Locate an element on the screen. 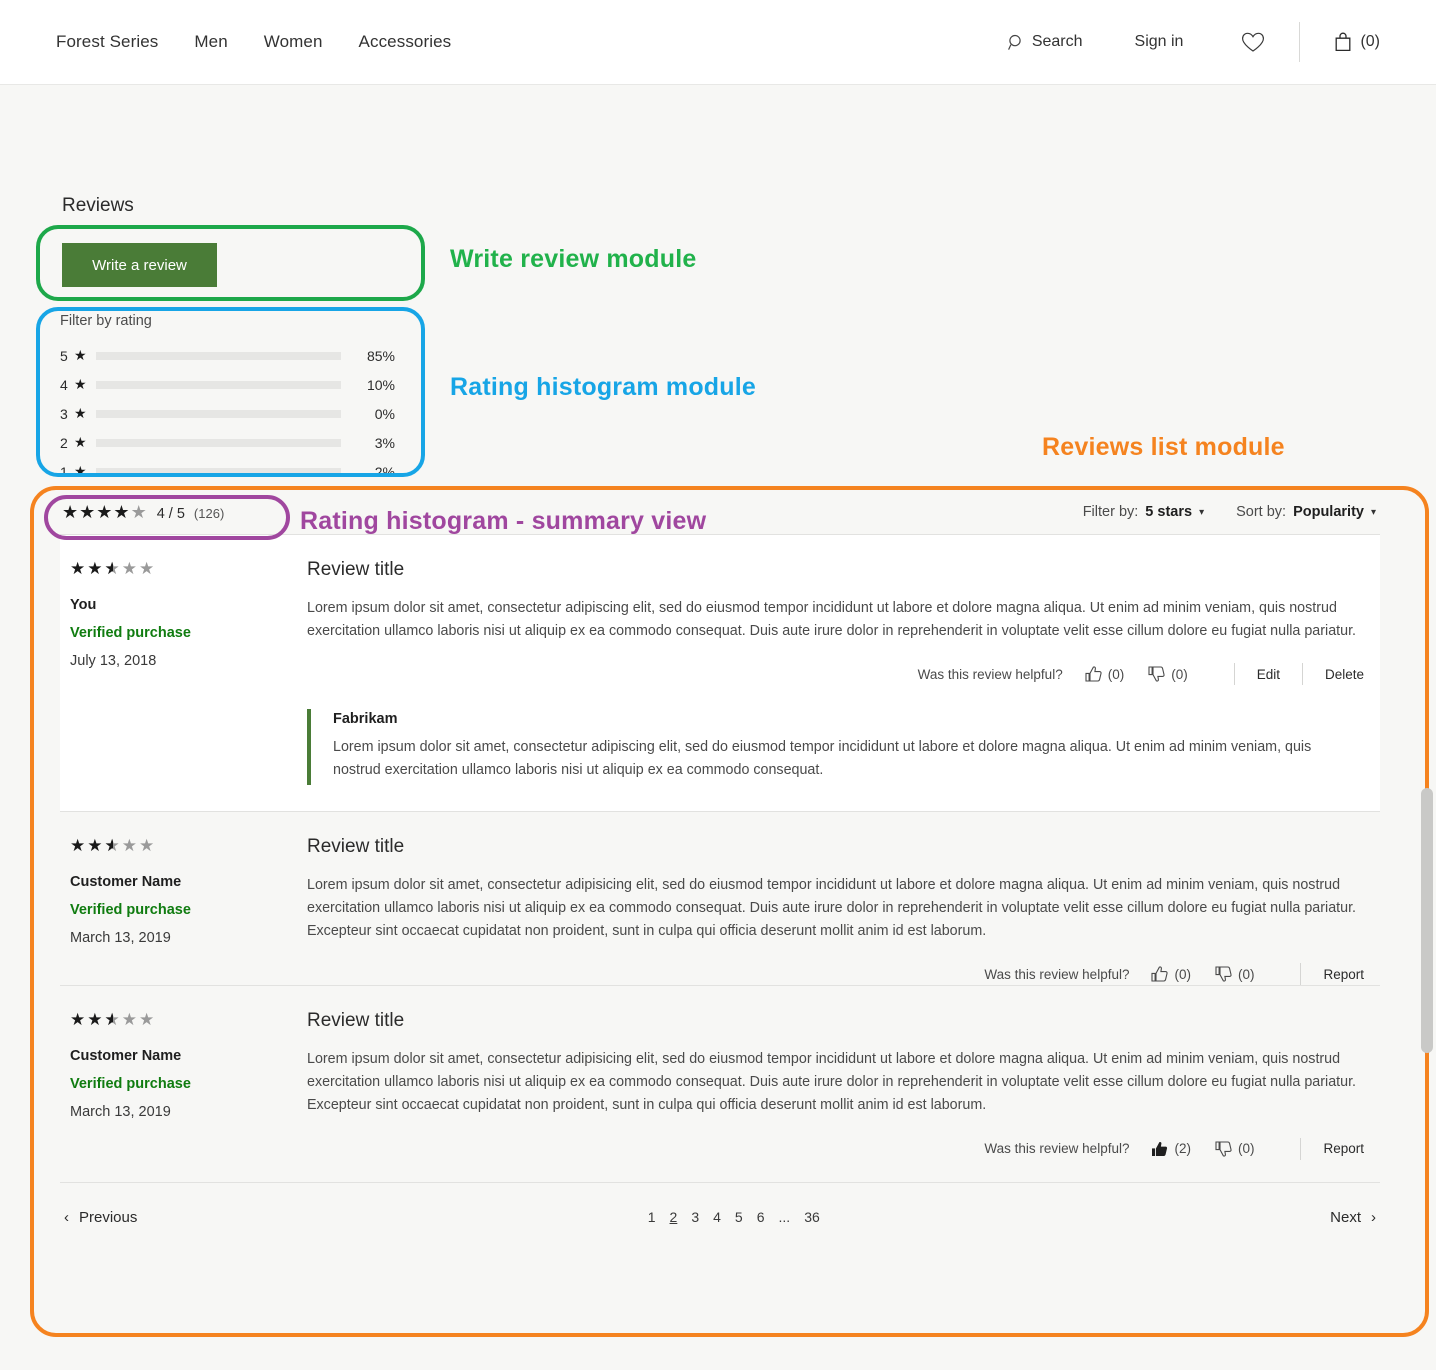  page-number-3: 3 is located at coordinates (695, 1217).